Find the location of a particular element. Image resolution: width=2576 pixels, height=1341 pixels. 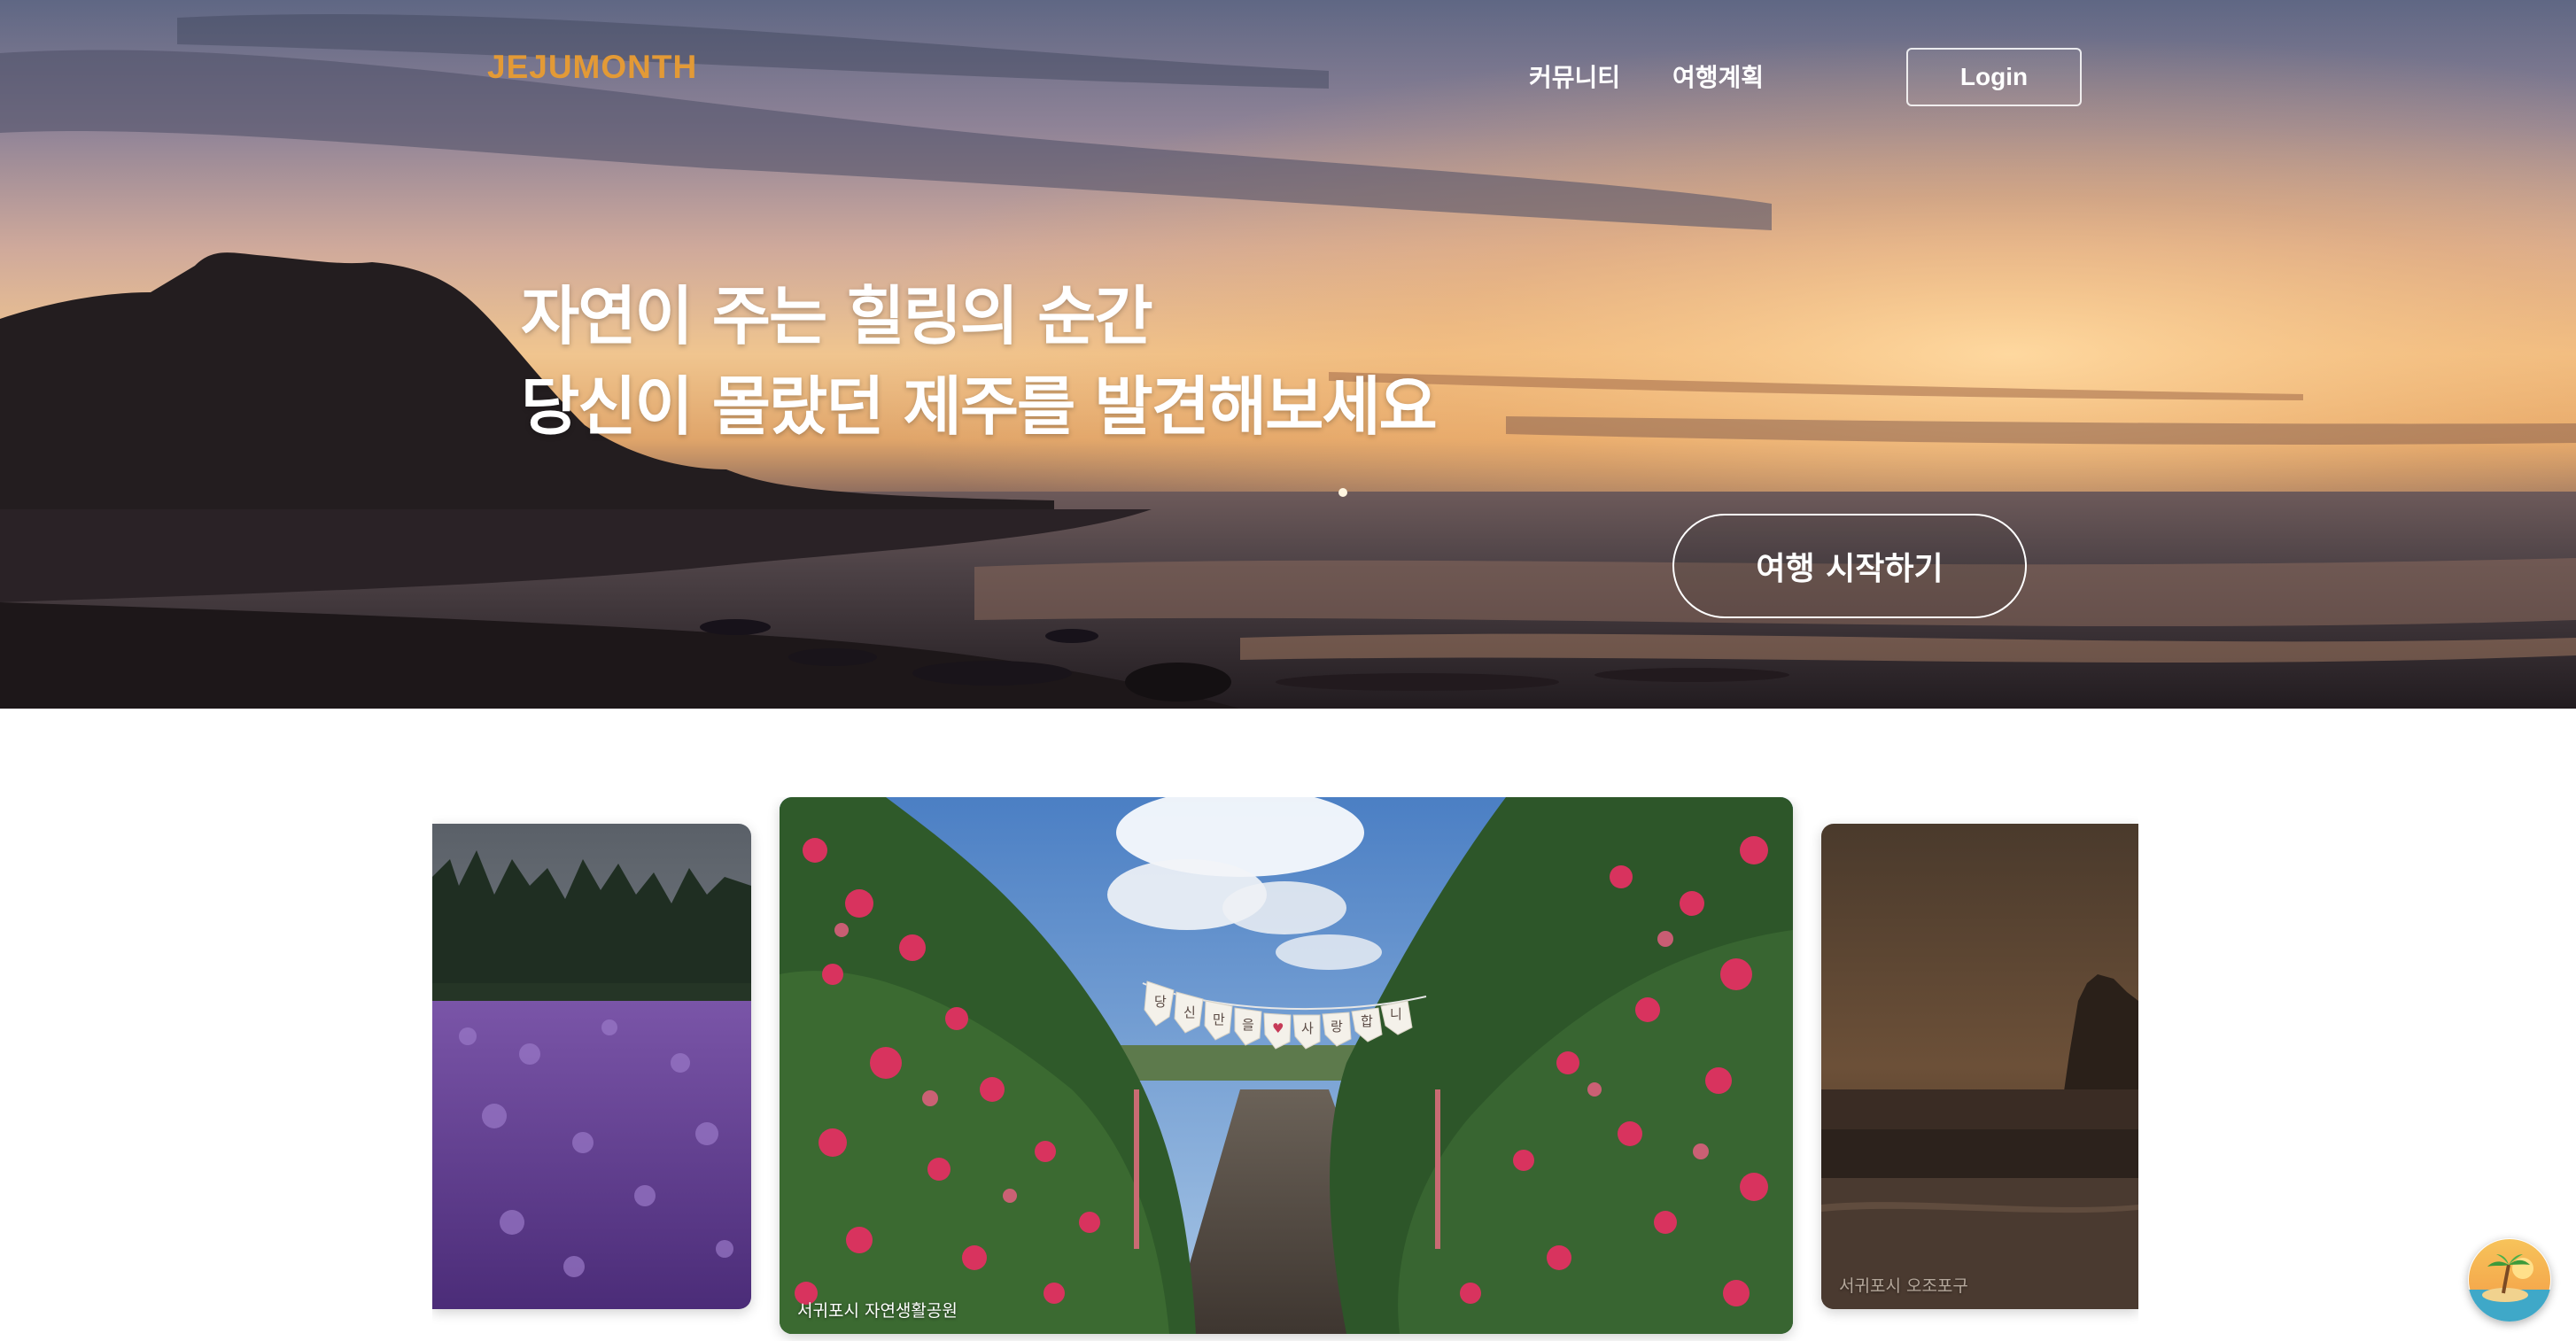

carousel-card-next: 서귀포시 오조포구 is located at coordinates (1979, 1066).